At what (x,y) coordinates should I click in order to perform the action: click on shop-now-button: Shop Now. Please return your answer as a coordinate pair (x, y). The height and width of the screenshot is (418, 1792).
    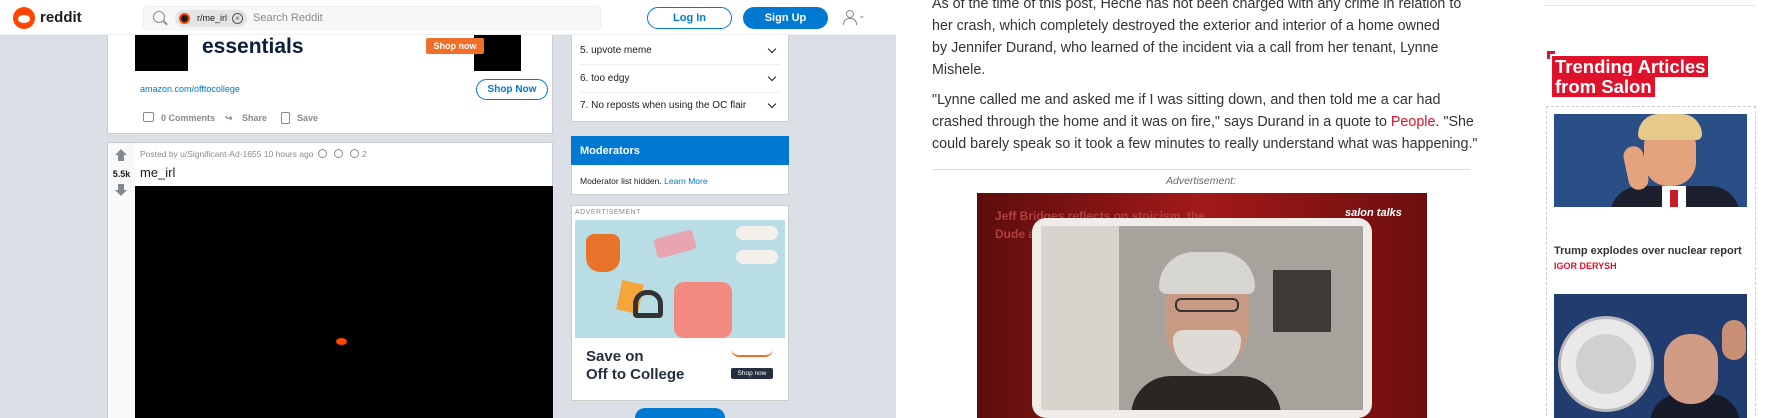
    Looking at the image, I should click on (512, 89).